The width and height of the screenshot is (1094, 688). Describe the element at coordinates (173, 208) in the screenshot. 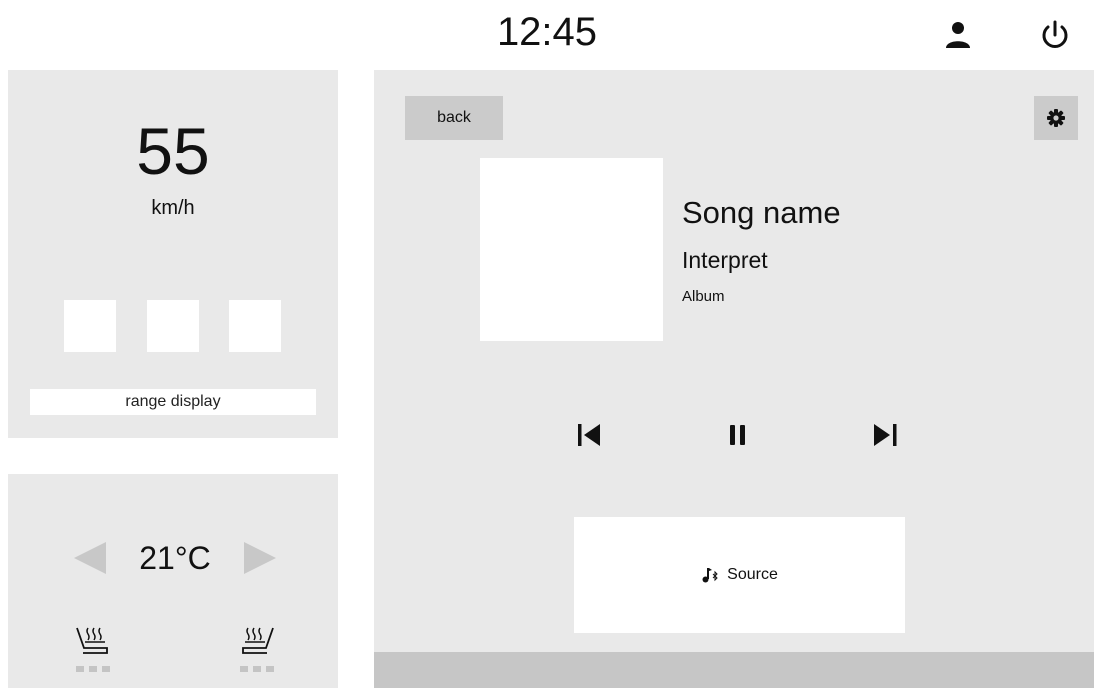

I see `speed-unit: km/h` at that location.